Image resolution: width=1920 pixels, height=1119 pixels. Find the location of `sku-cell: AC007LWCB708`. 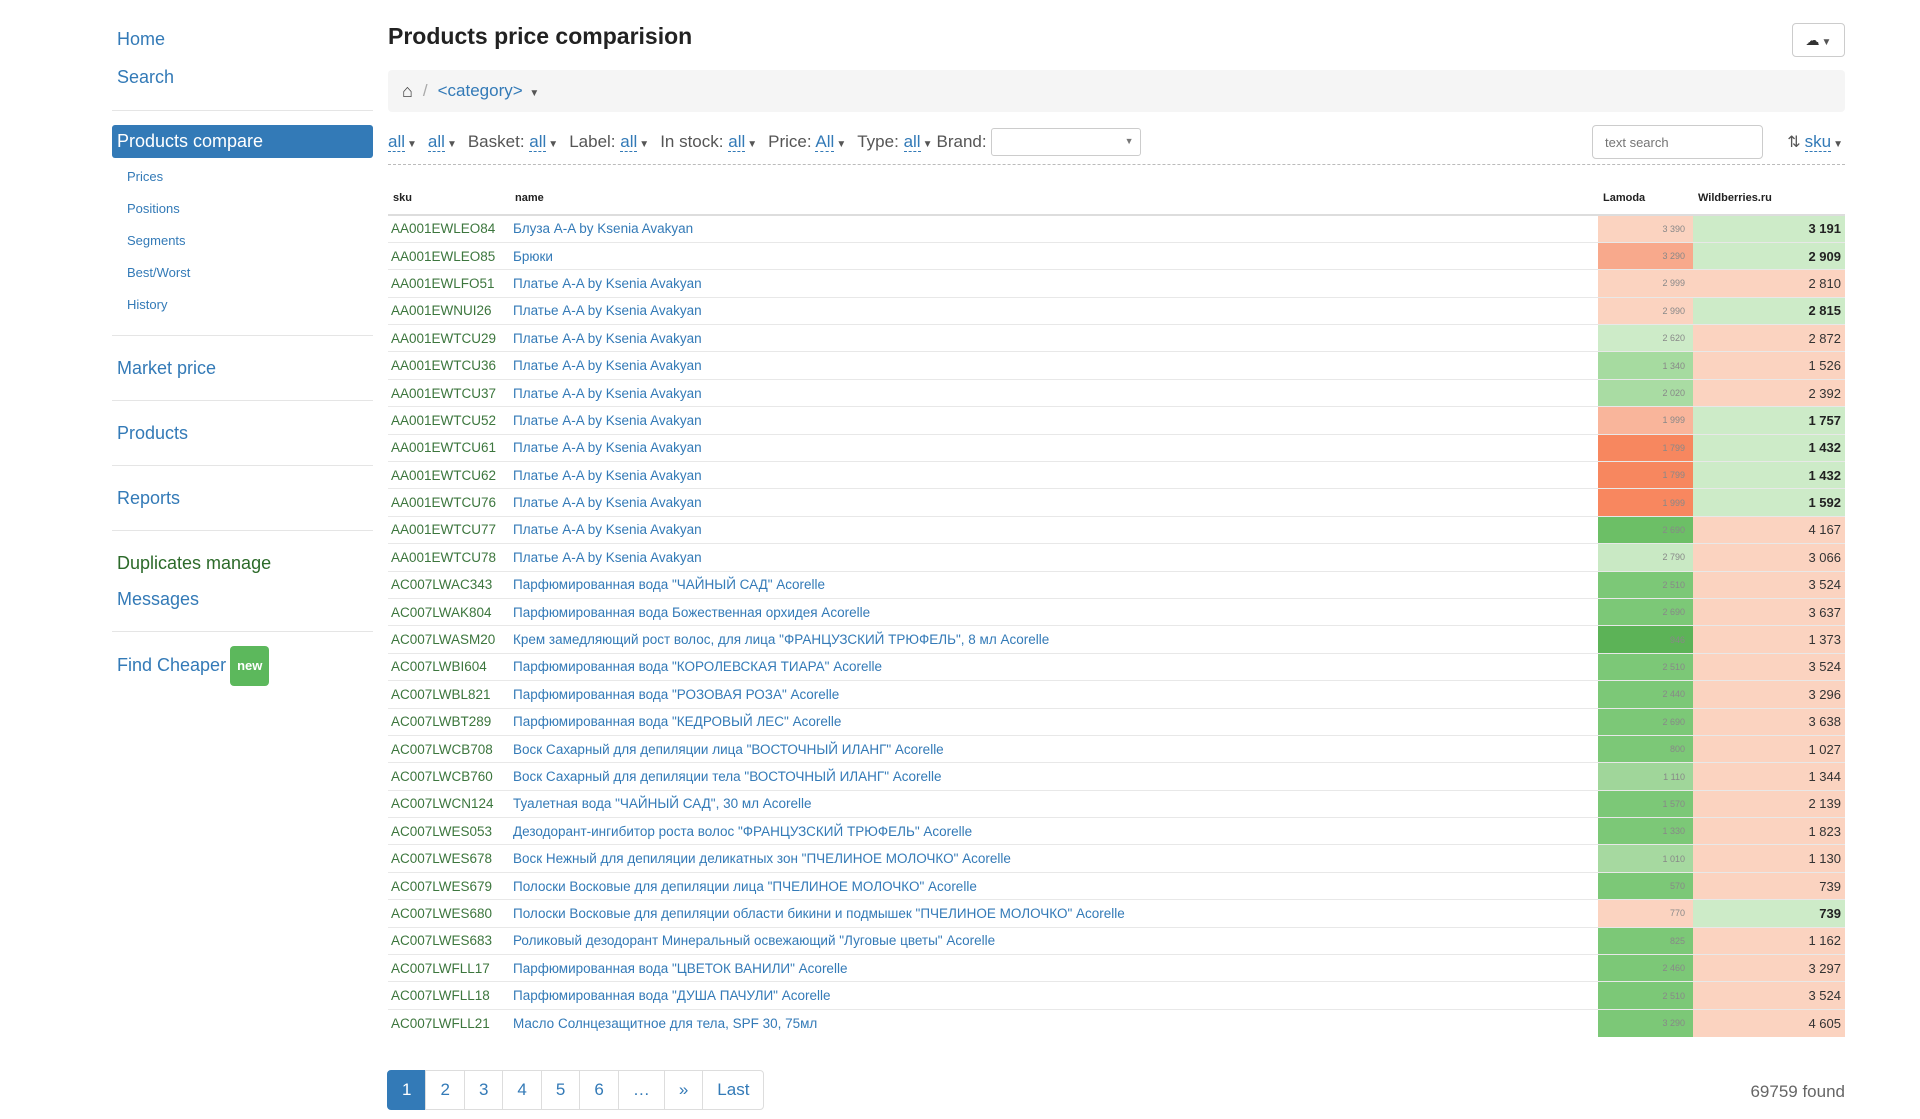

sku-cell: AC007LWCB708 is located at coordinates (449, 748).